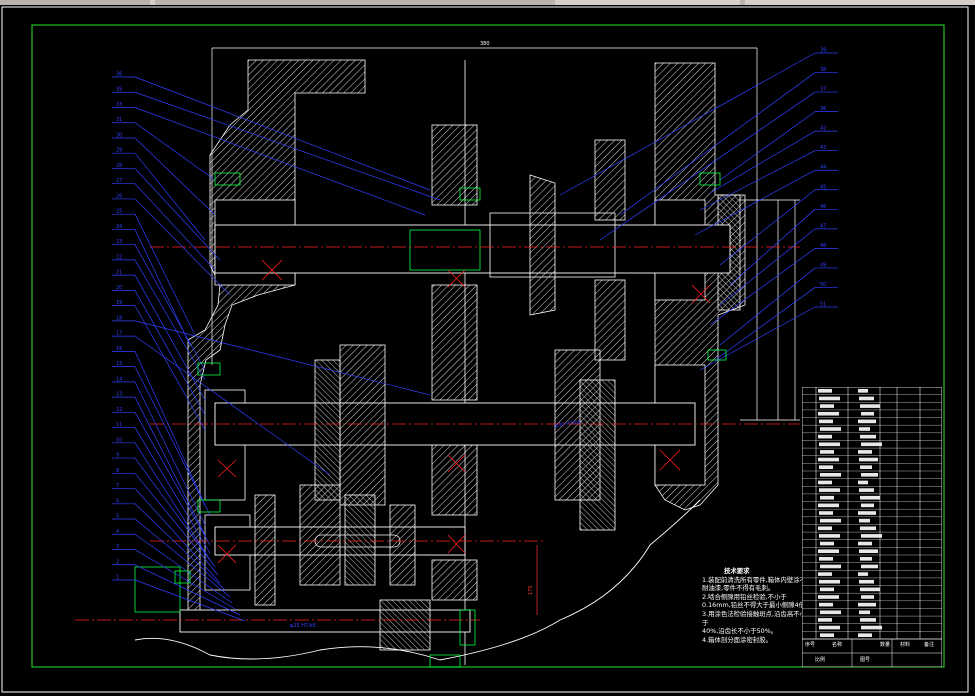 This screenshot has width=975, height=696. What do you see at coordinates (117, 456) in the screenshot?
I see `part-balloon-label: 9` at bounding box center [117, 456].